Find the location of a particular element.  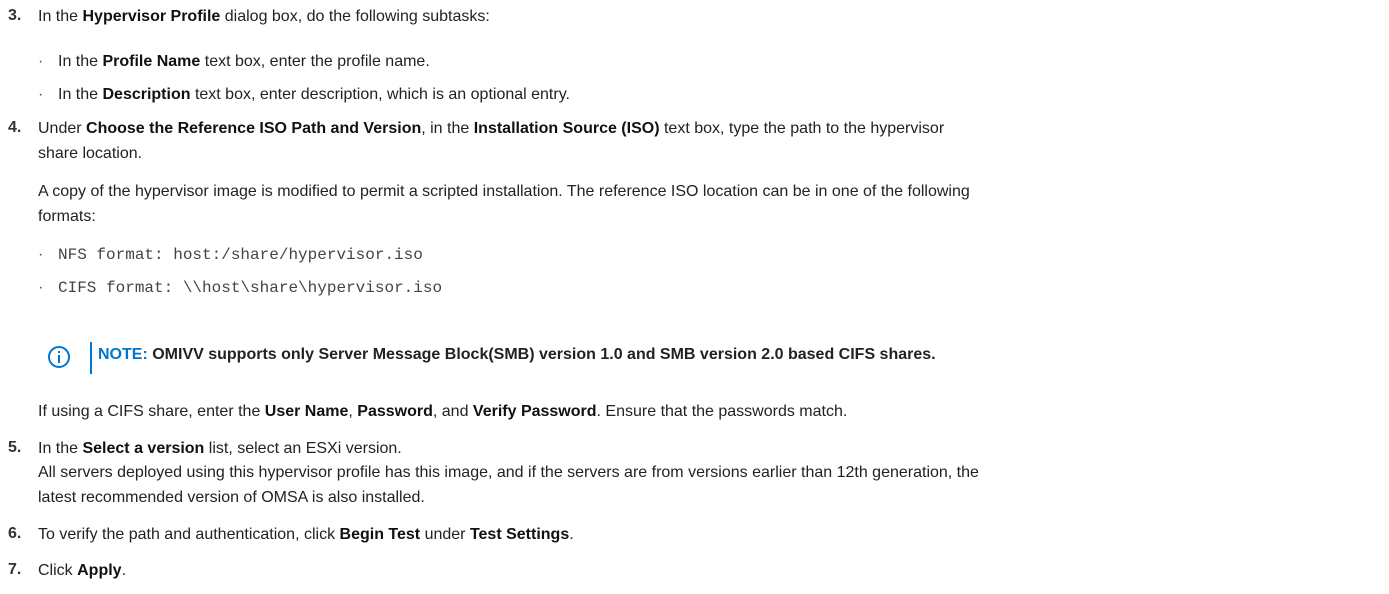

step-3-number: 3. is located at coordinates (15, 15).